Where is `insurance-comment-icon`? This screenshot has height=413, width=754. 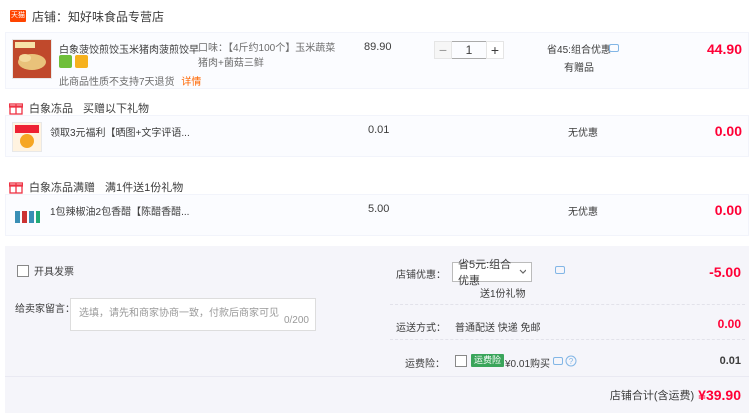
insurance-comment-icon is located at coordinates (558, 361).